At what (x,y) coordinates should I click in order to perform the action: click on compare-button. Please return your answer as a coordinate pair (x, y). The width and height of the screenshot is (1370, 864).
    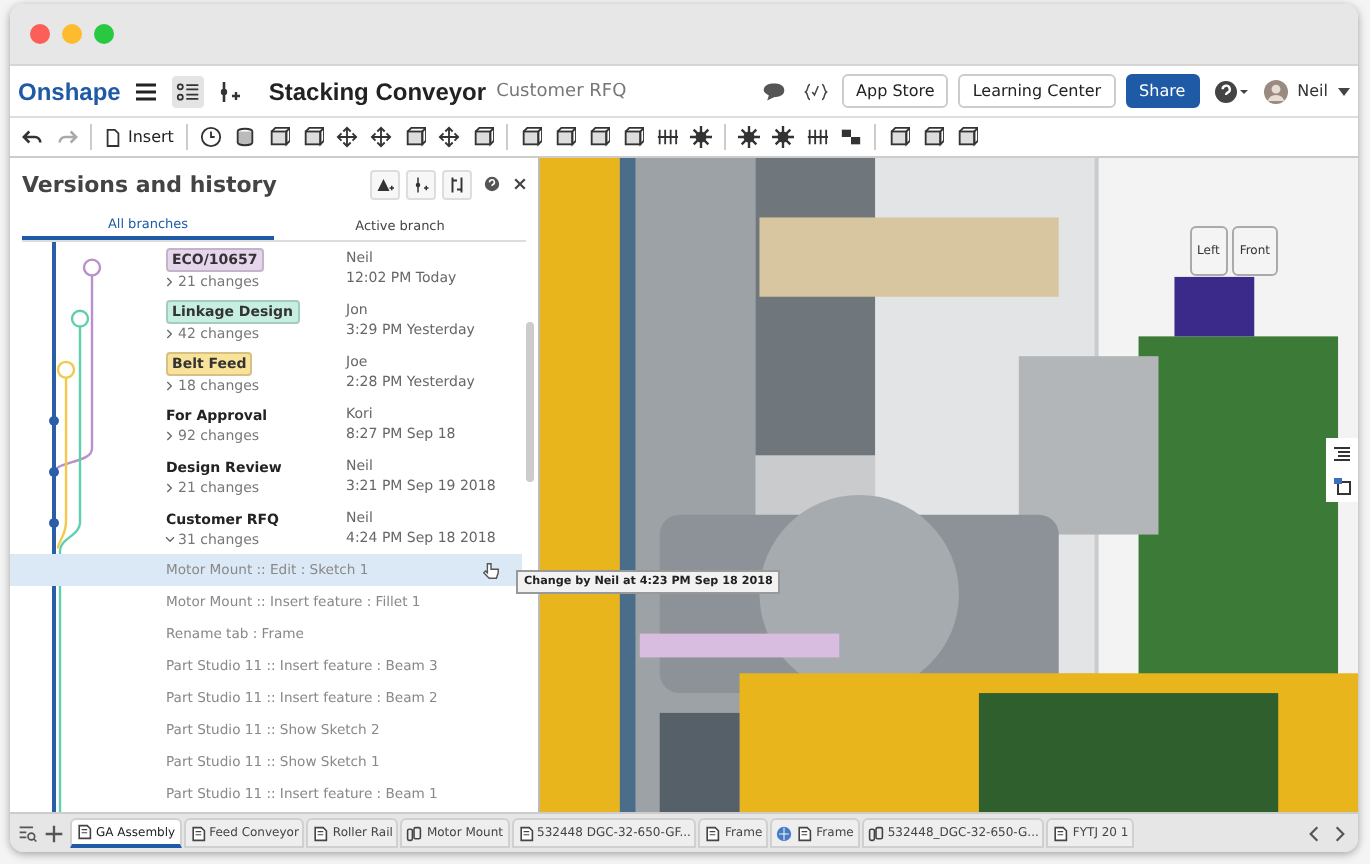
    Looking at the image, I should click on (457, 184).